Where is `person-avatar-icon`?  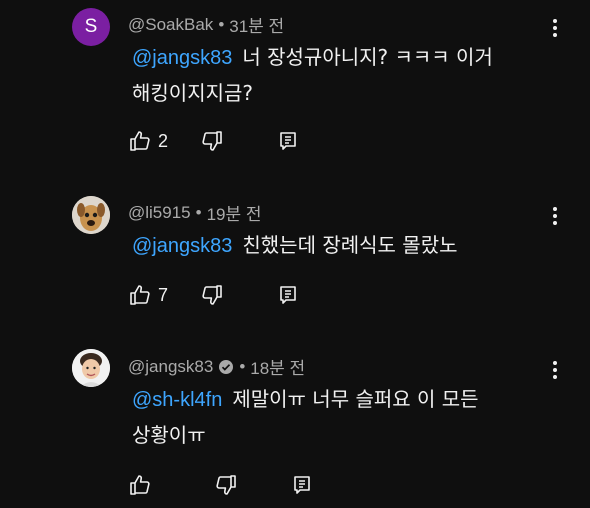 person-avatar-icon is located at coordinates (91, 368).